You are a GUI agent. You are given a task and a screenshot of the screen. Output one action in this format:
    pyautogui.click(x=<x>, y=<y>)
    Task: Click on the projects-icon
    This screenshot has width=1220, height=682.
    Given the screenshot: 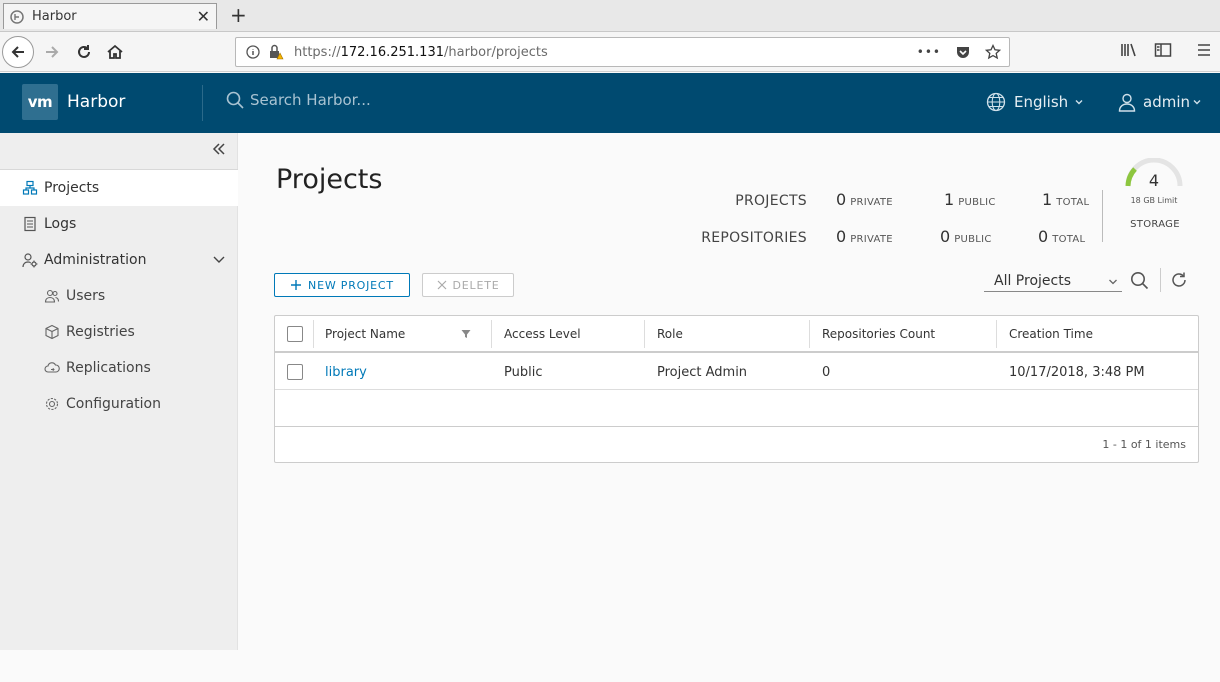 What is the action you would take?
    pyautogui.click(x=30, y=188)
    